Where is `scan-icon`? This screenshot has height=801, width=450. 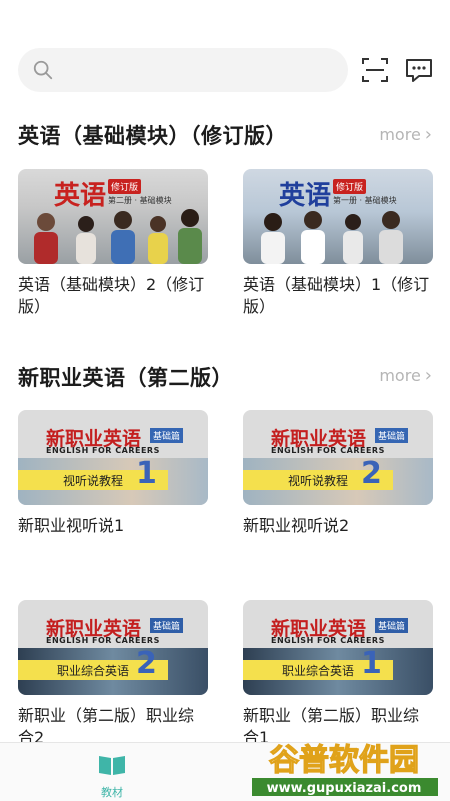
scan-icon is located at coordinates (375, 70).